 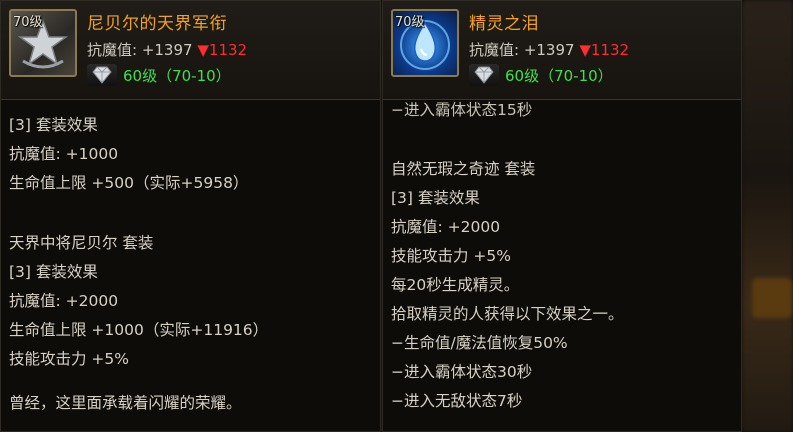 What do you see at coordinates (462, 110) in the screenshot?
I see `set-effect-line: −进入霸体状态15秒` at bounding box center [462, 110].